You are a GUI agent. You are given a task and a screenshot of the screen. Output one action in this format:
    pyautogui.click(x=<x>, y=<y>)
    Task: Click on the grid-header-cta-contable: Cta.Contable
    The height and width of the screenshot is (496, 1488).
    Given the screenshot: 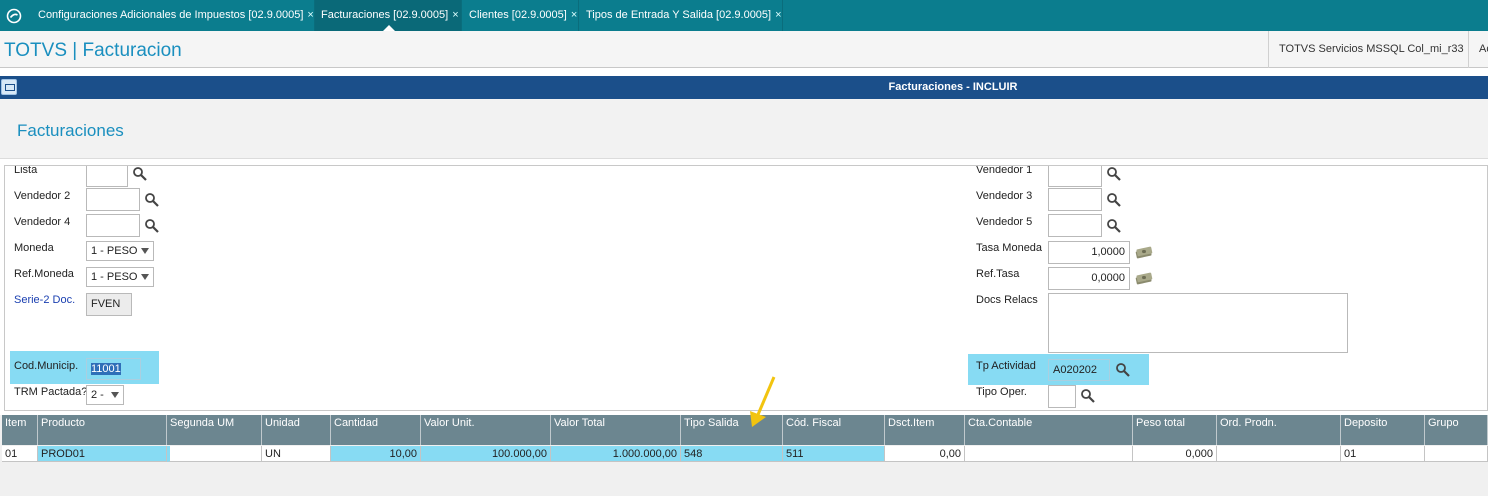 What is the action you would take?
    pyautogui.click(x=1049, y=430)
    